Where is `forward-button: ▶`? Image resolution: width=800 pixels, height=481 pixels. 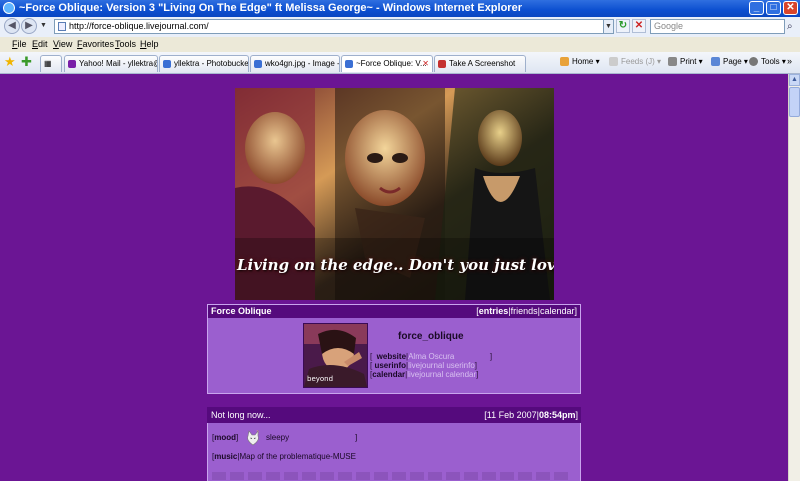 forward-button: ▶ is located at coordinates (29, 26).